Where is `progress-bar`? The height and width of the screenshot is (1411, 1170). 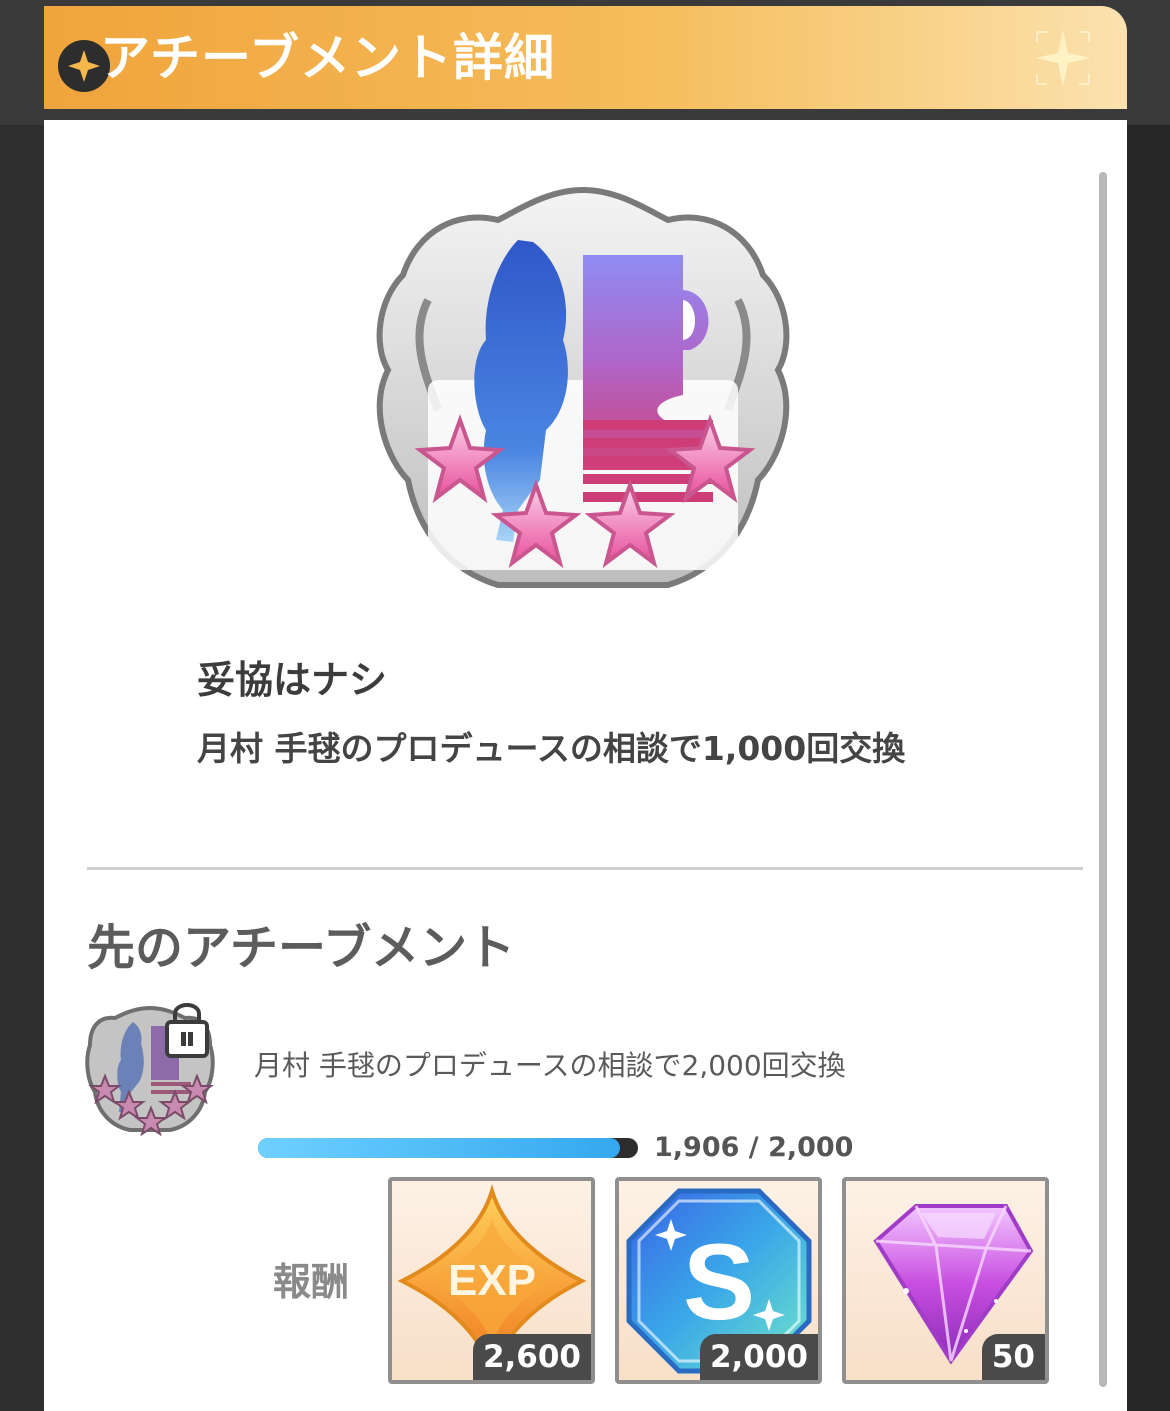
progress-bar is located at coordinates (448, 1148).